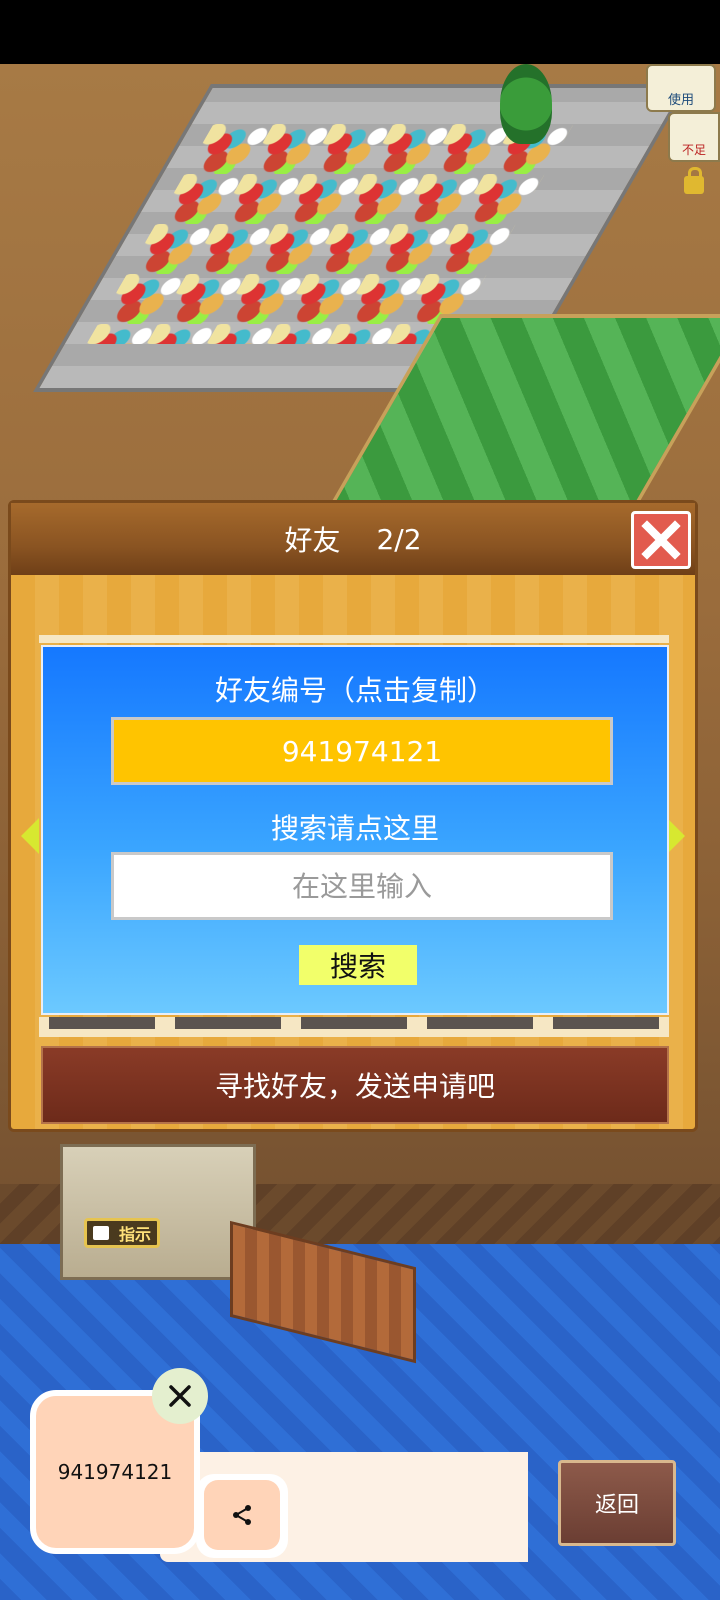 Image resolution: width=720 pixels, height=1600 pixels. Describe the element at coordinates (354, 690) in the screenshot. I see `friend-id-title: 好友编号（点击复制）` at that location.